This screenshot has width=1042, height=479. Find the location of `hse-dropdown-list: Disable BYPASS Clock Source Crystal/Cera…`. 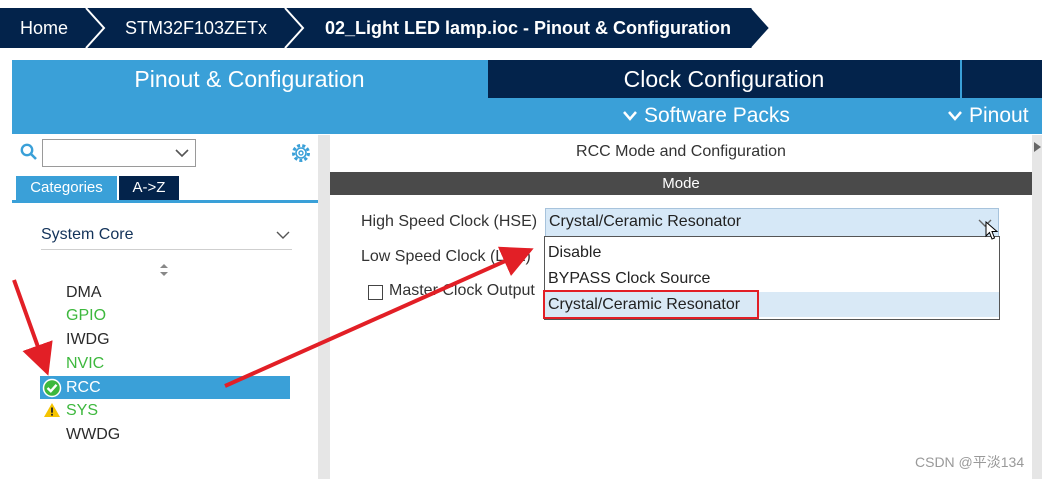

hse-dropdown-list: Disable BYPASS Clock Source Crystal/Cera… is located at coordinates (771, 278).